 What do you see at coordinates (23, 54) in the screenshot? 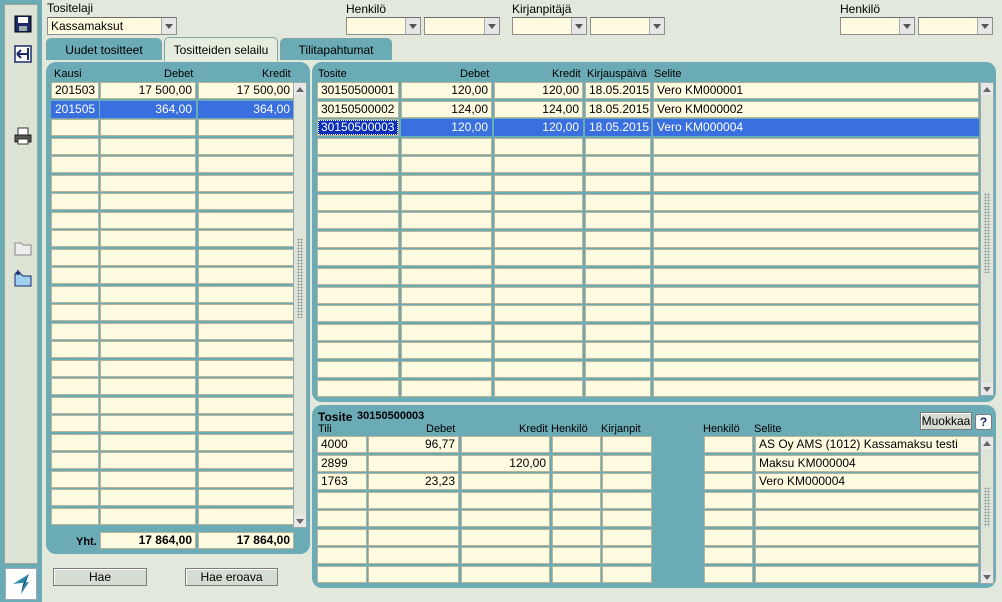
I see `exit-icon` at bounding box center [23, 54].